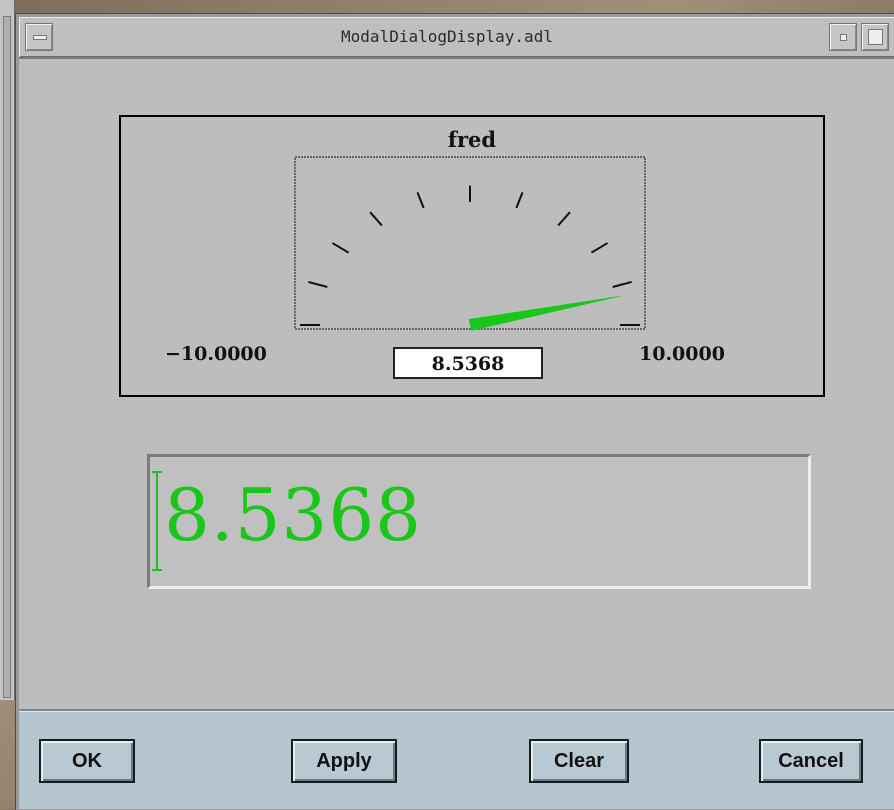  Describe the element at coordinates (682, 354) in the screenshot. I see `meter-max-label: 10.0000` at that location.